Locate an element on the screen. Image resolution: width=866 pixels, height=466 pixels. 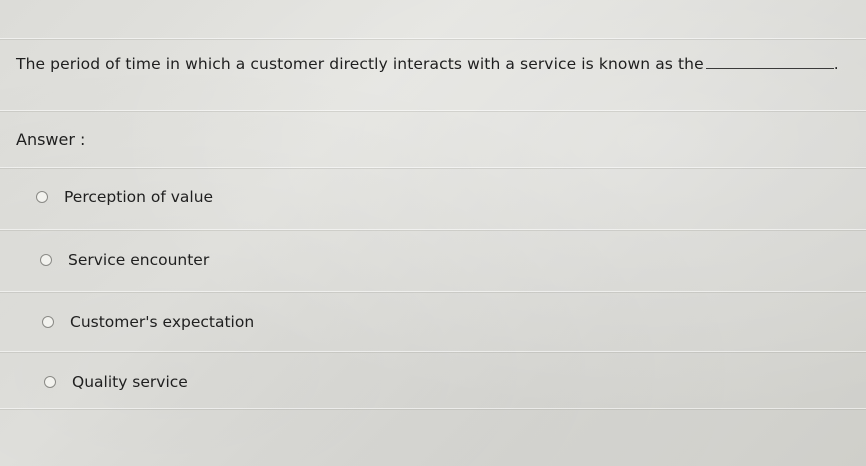
question-end-punct: . is located at coordinates (836, 64).